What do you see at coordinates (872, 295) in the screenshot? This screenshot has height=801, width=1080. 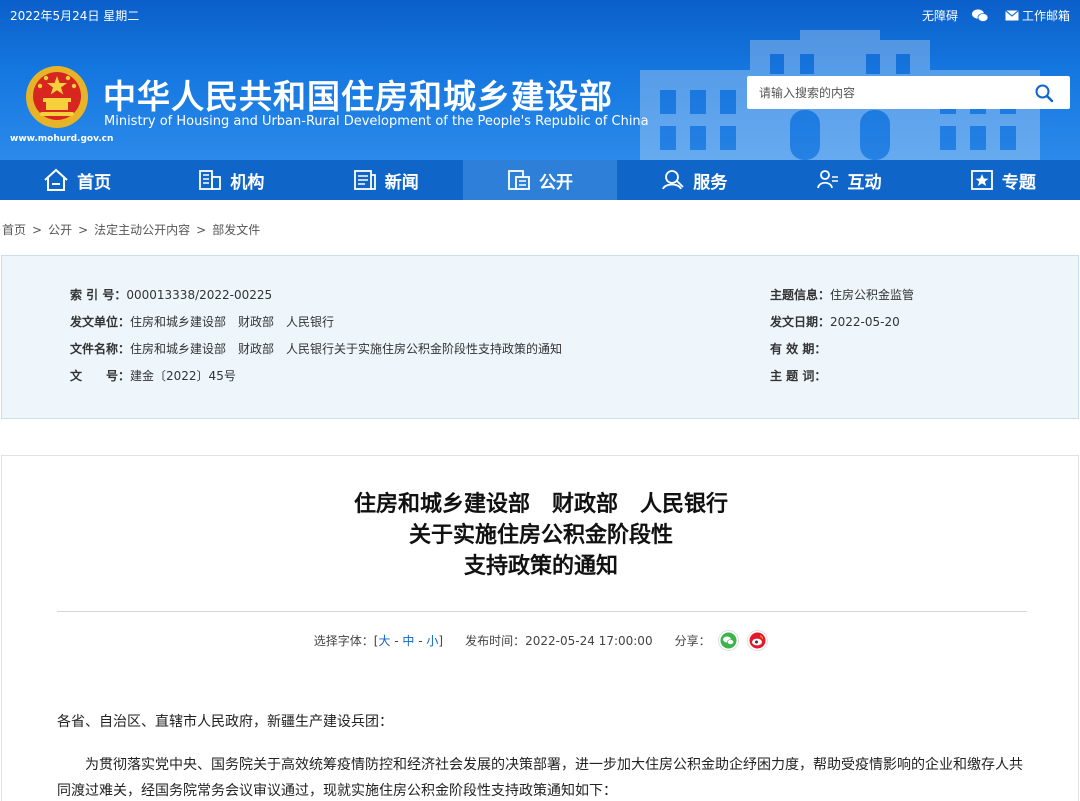 I see `meta-value: 住房公积金监管` at bounding box center [872, 295].